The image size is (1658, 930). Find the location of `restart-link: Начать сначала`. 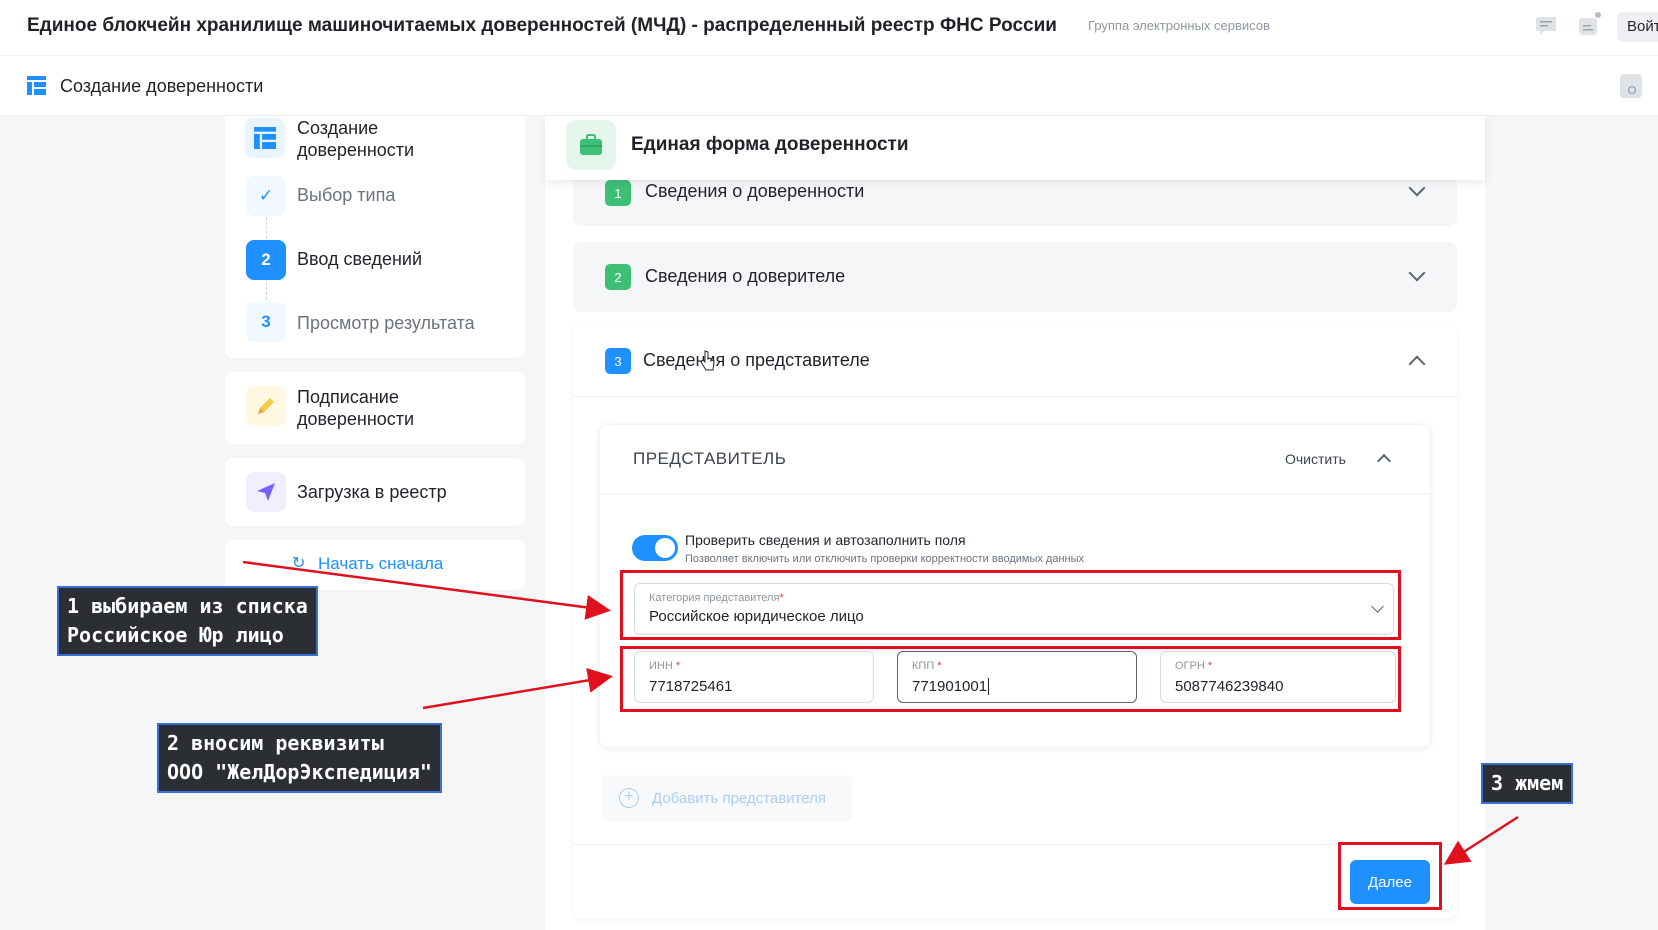

restart-link: Начать сначала is located at coordinates (380, 564).